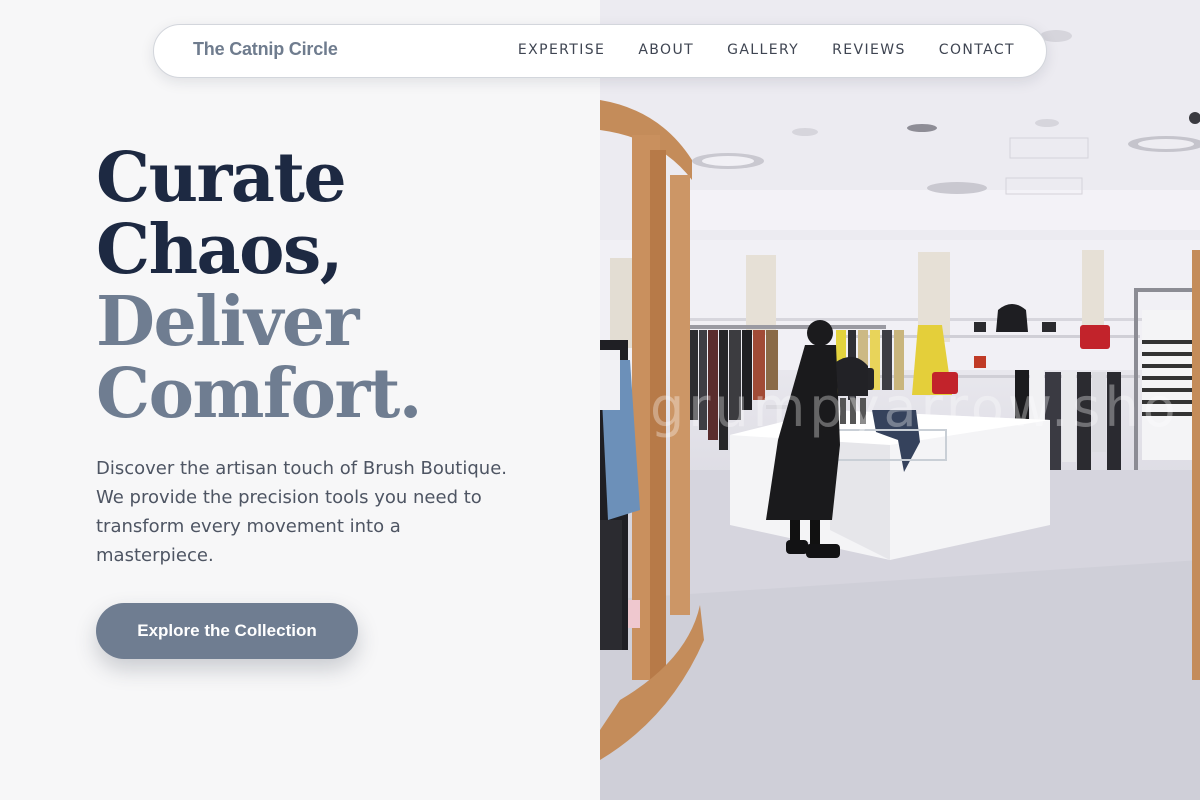  What do you see at coordinates (869, 50) in the screenshot?
I see `nav-link-reviews: REVIEWS` at bounding box center [869, 50].